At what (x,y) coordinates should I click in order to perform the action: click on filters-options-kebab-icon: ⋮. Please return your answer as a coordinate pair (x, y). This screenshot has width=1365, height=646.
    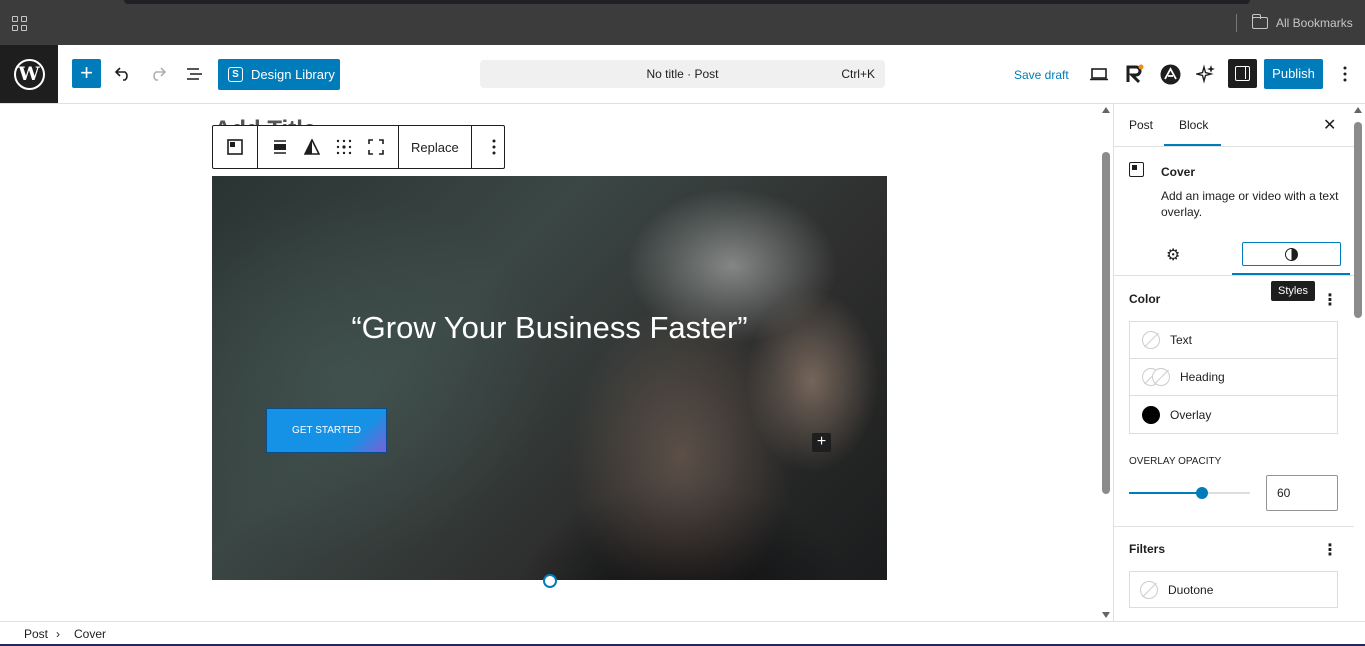
    Looking at the image, I should click on (1330, 551).